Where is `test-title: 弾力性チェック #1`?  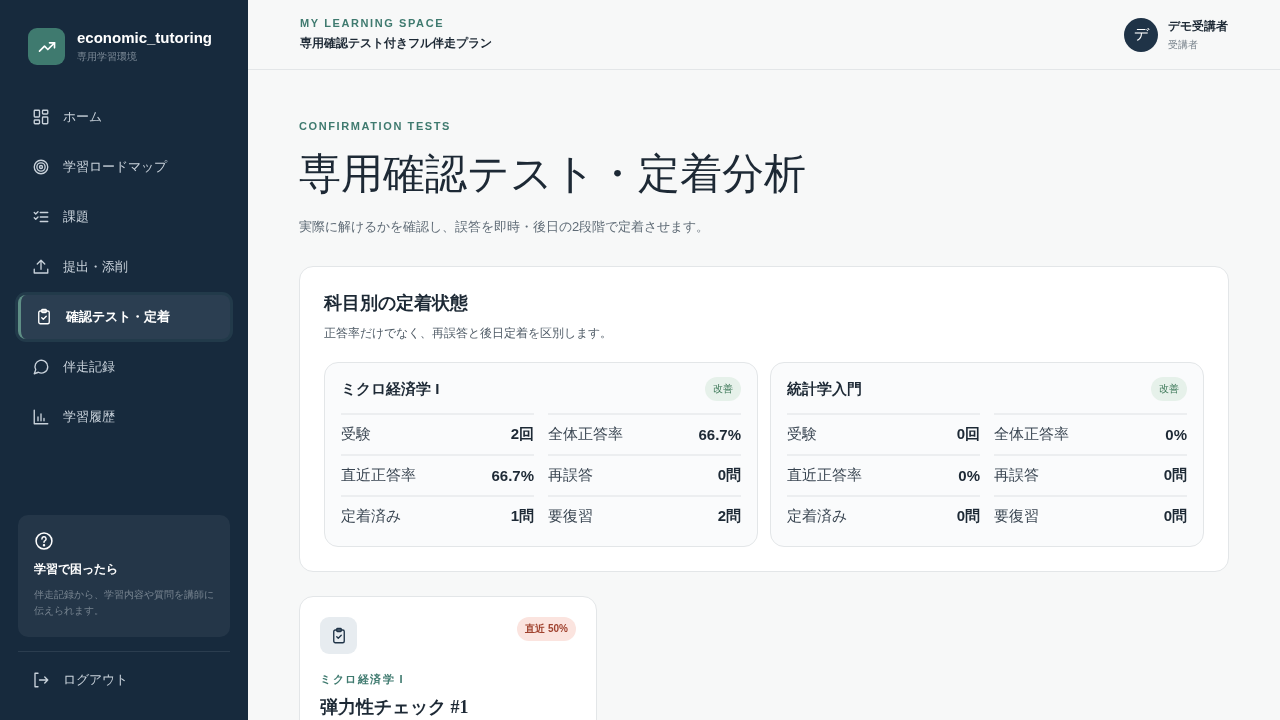
test-title: 弾力性チェック #1 is located at coordinates (395, 707).